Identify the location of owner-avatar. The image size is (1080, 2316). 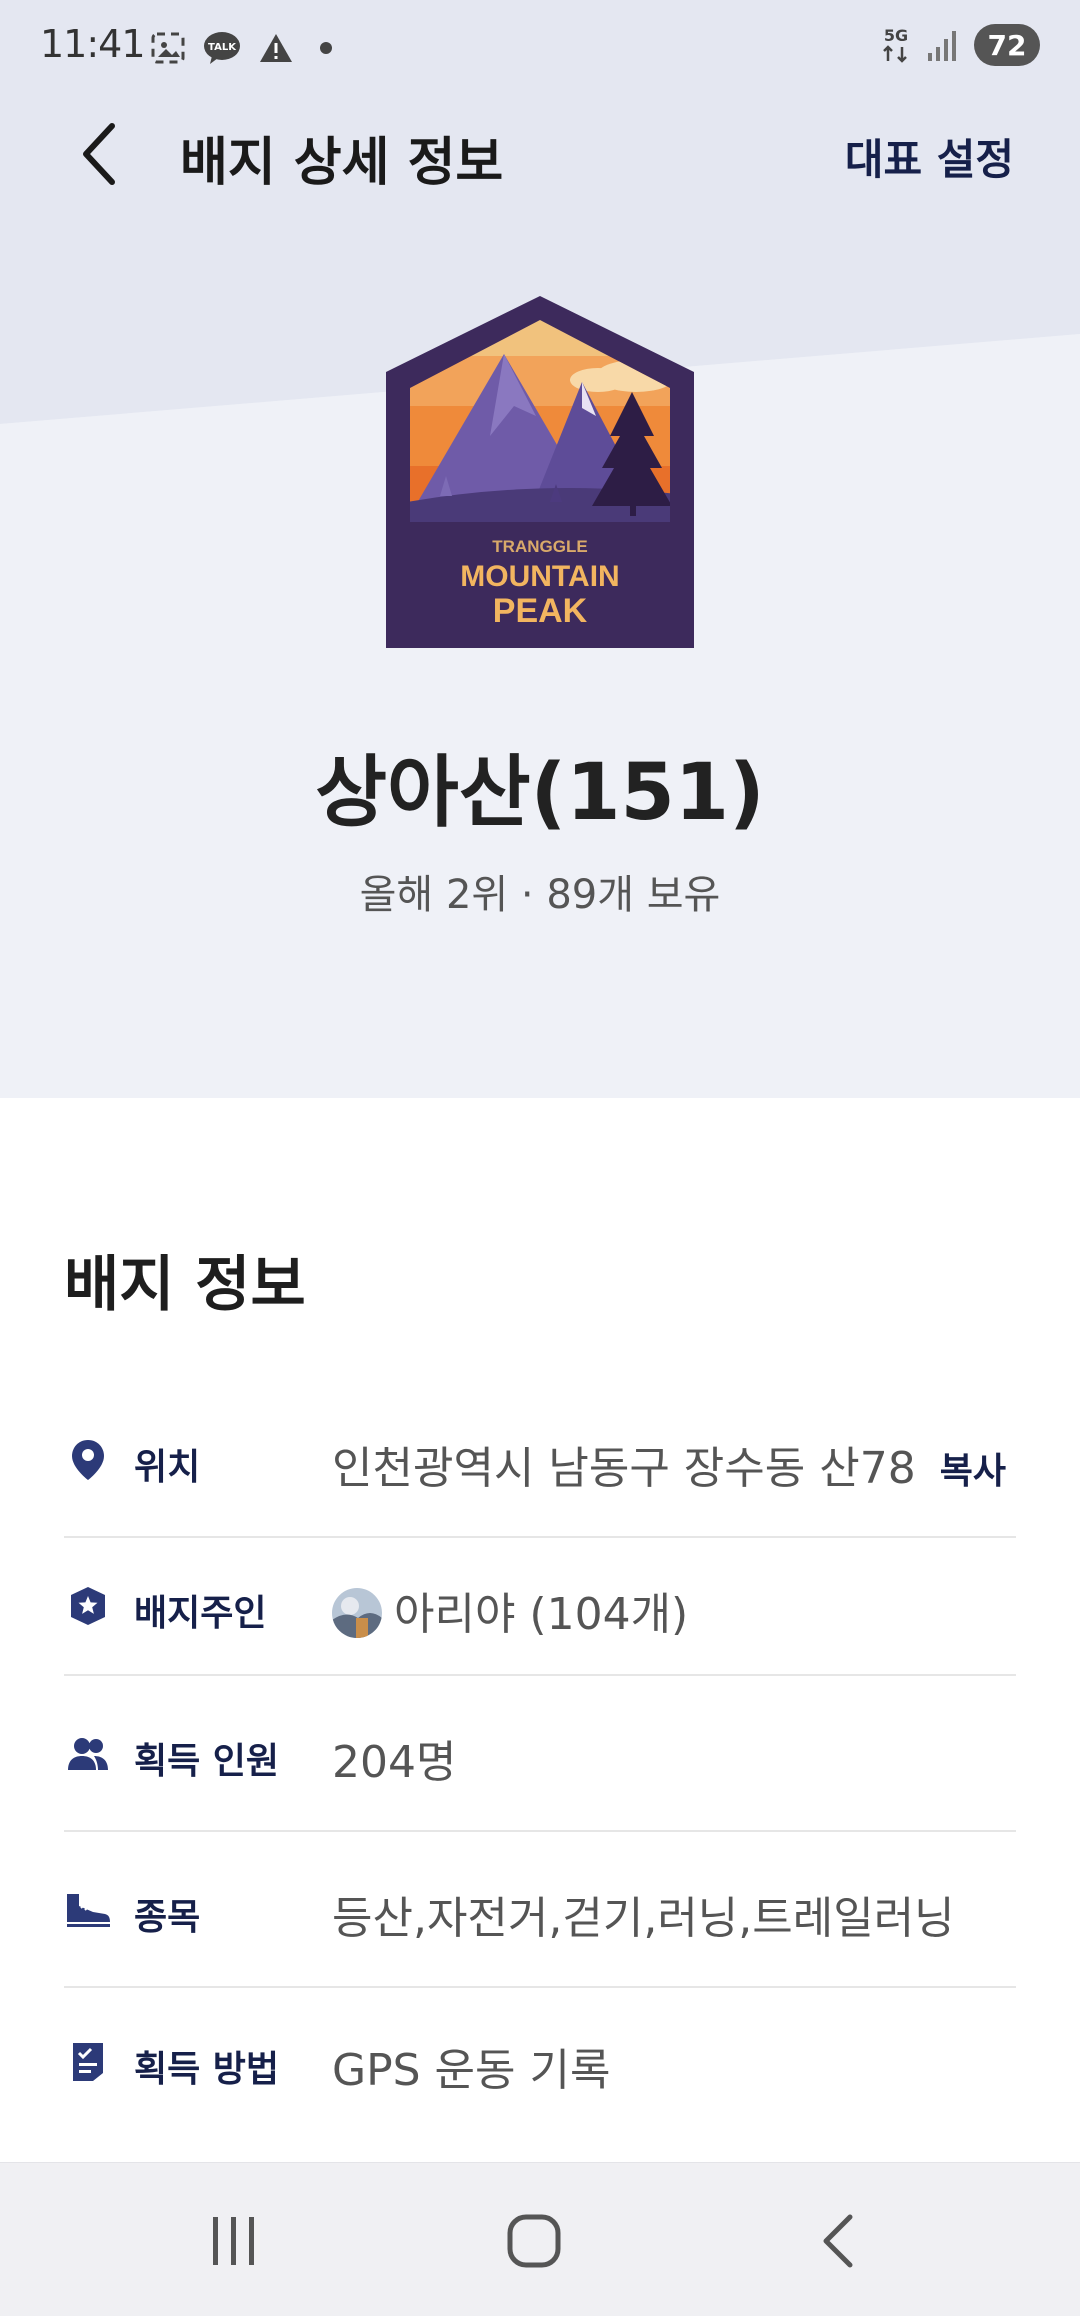
(357, 1613).